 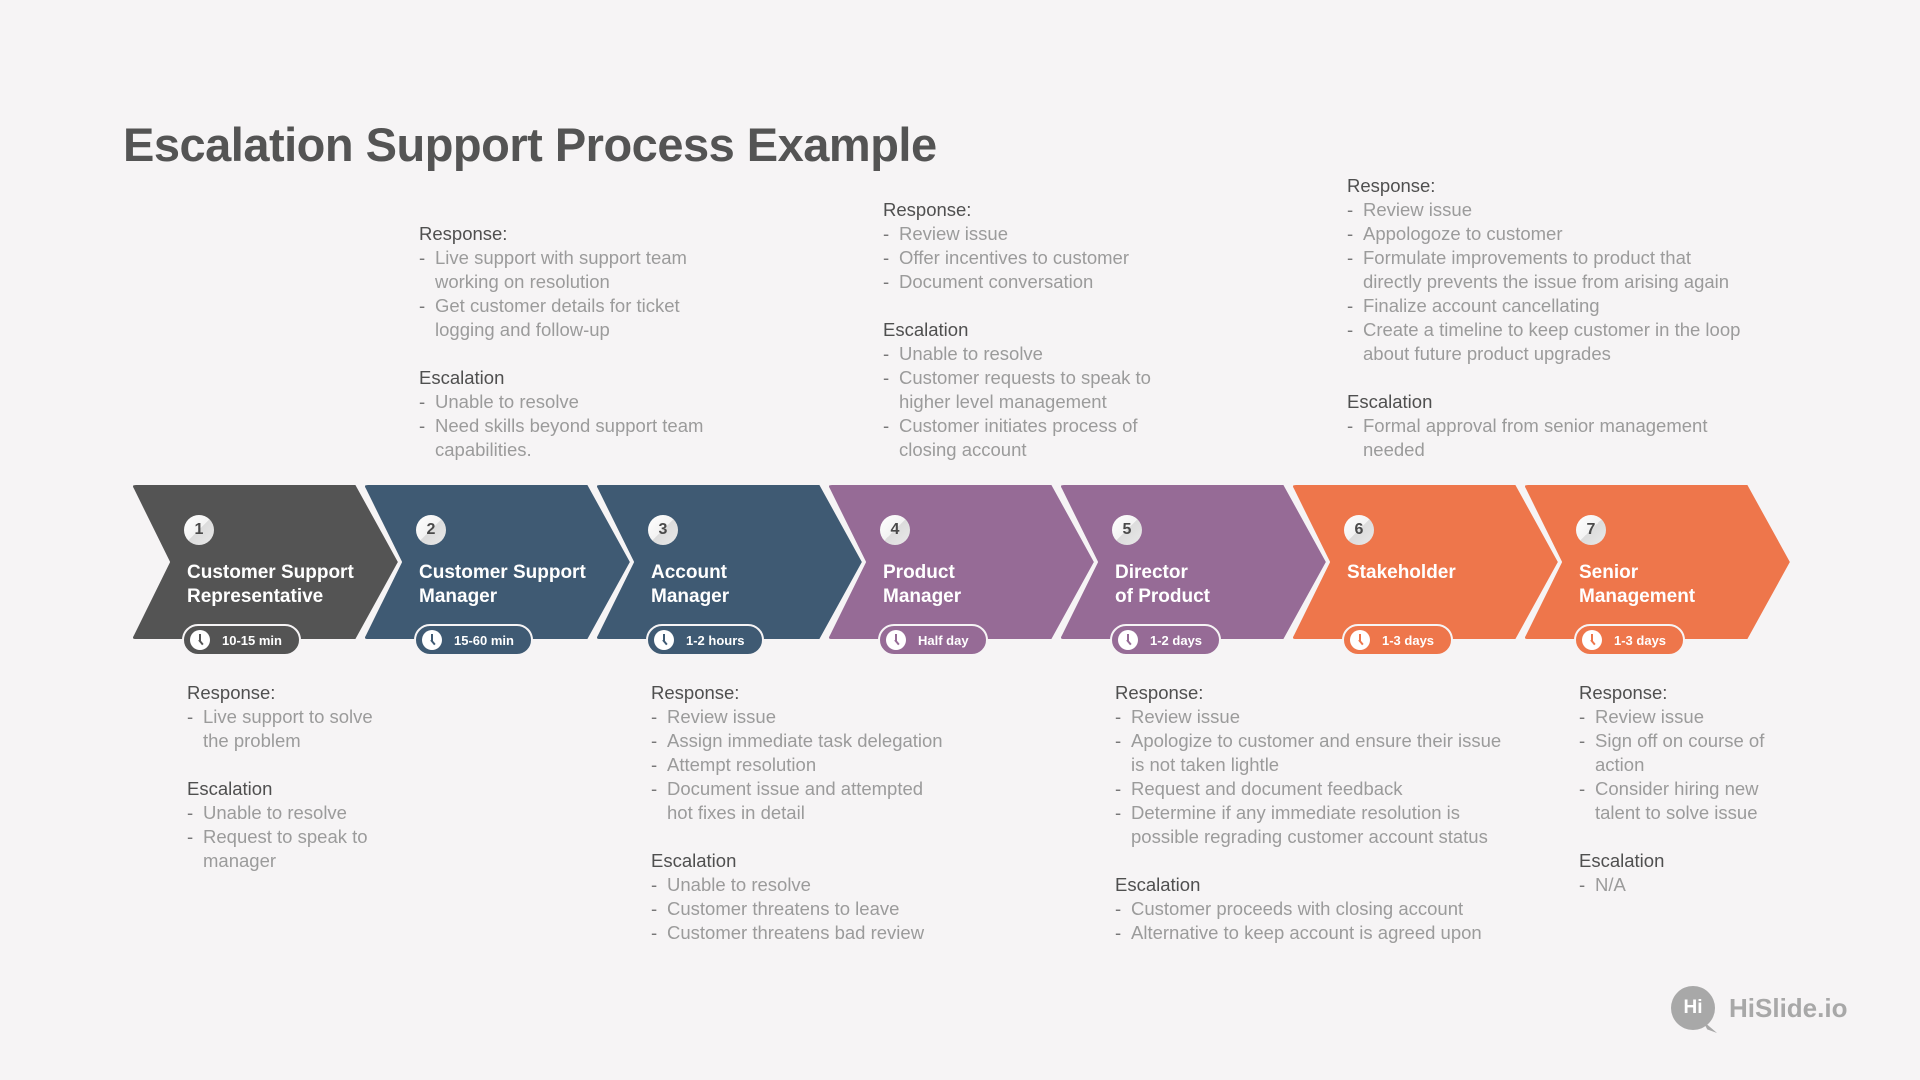 I want to click on duration-label: 1-2 hours, so click(x=715, y=640).